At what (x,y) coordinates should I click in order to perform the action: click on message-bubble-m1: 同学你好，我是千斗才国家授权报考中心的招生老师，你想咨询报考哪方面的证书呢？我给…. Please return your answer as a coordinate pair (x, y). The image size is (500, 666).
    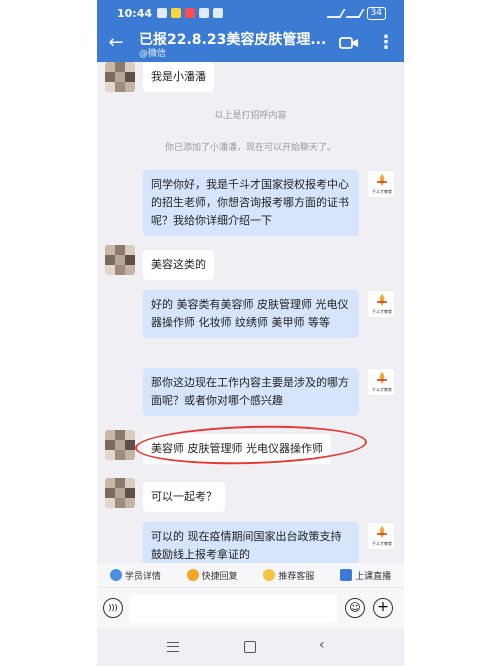
    Looking at the image, I should click on (251, 203).